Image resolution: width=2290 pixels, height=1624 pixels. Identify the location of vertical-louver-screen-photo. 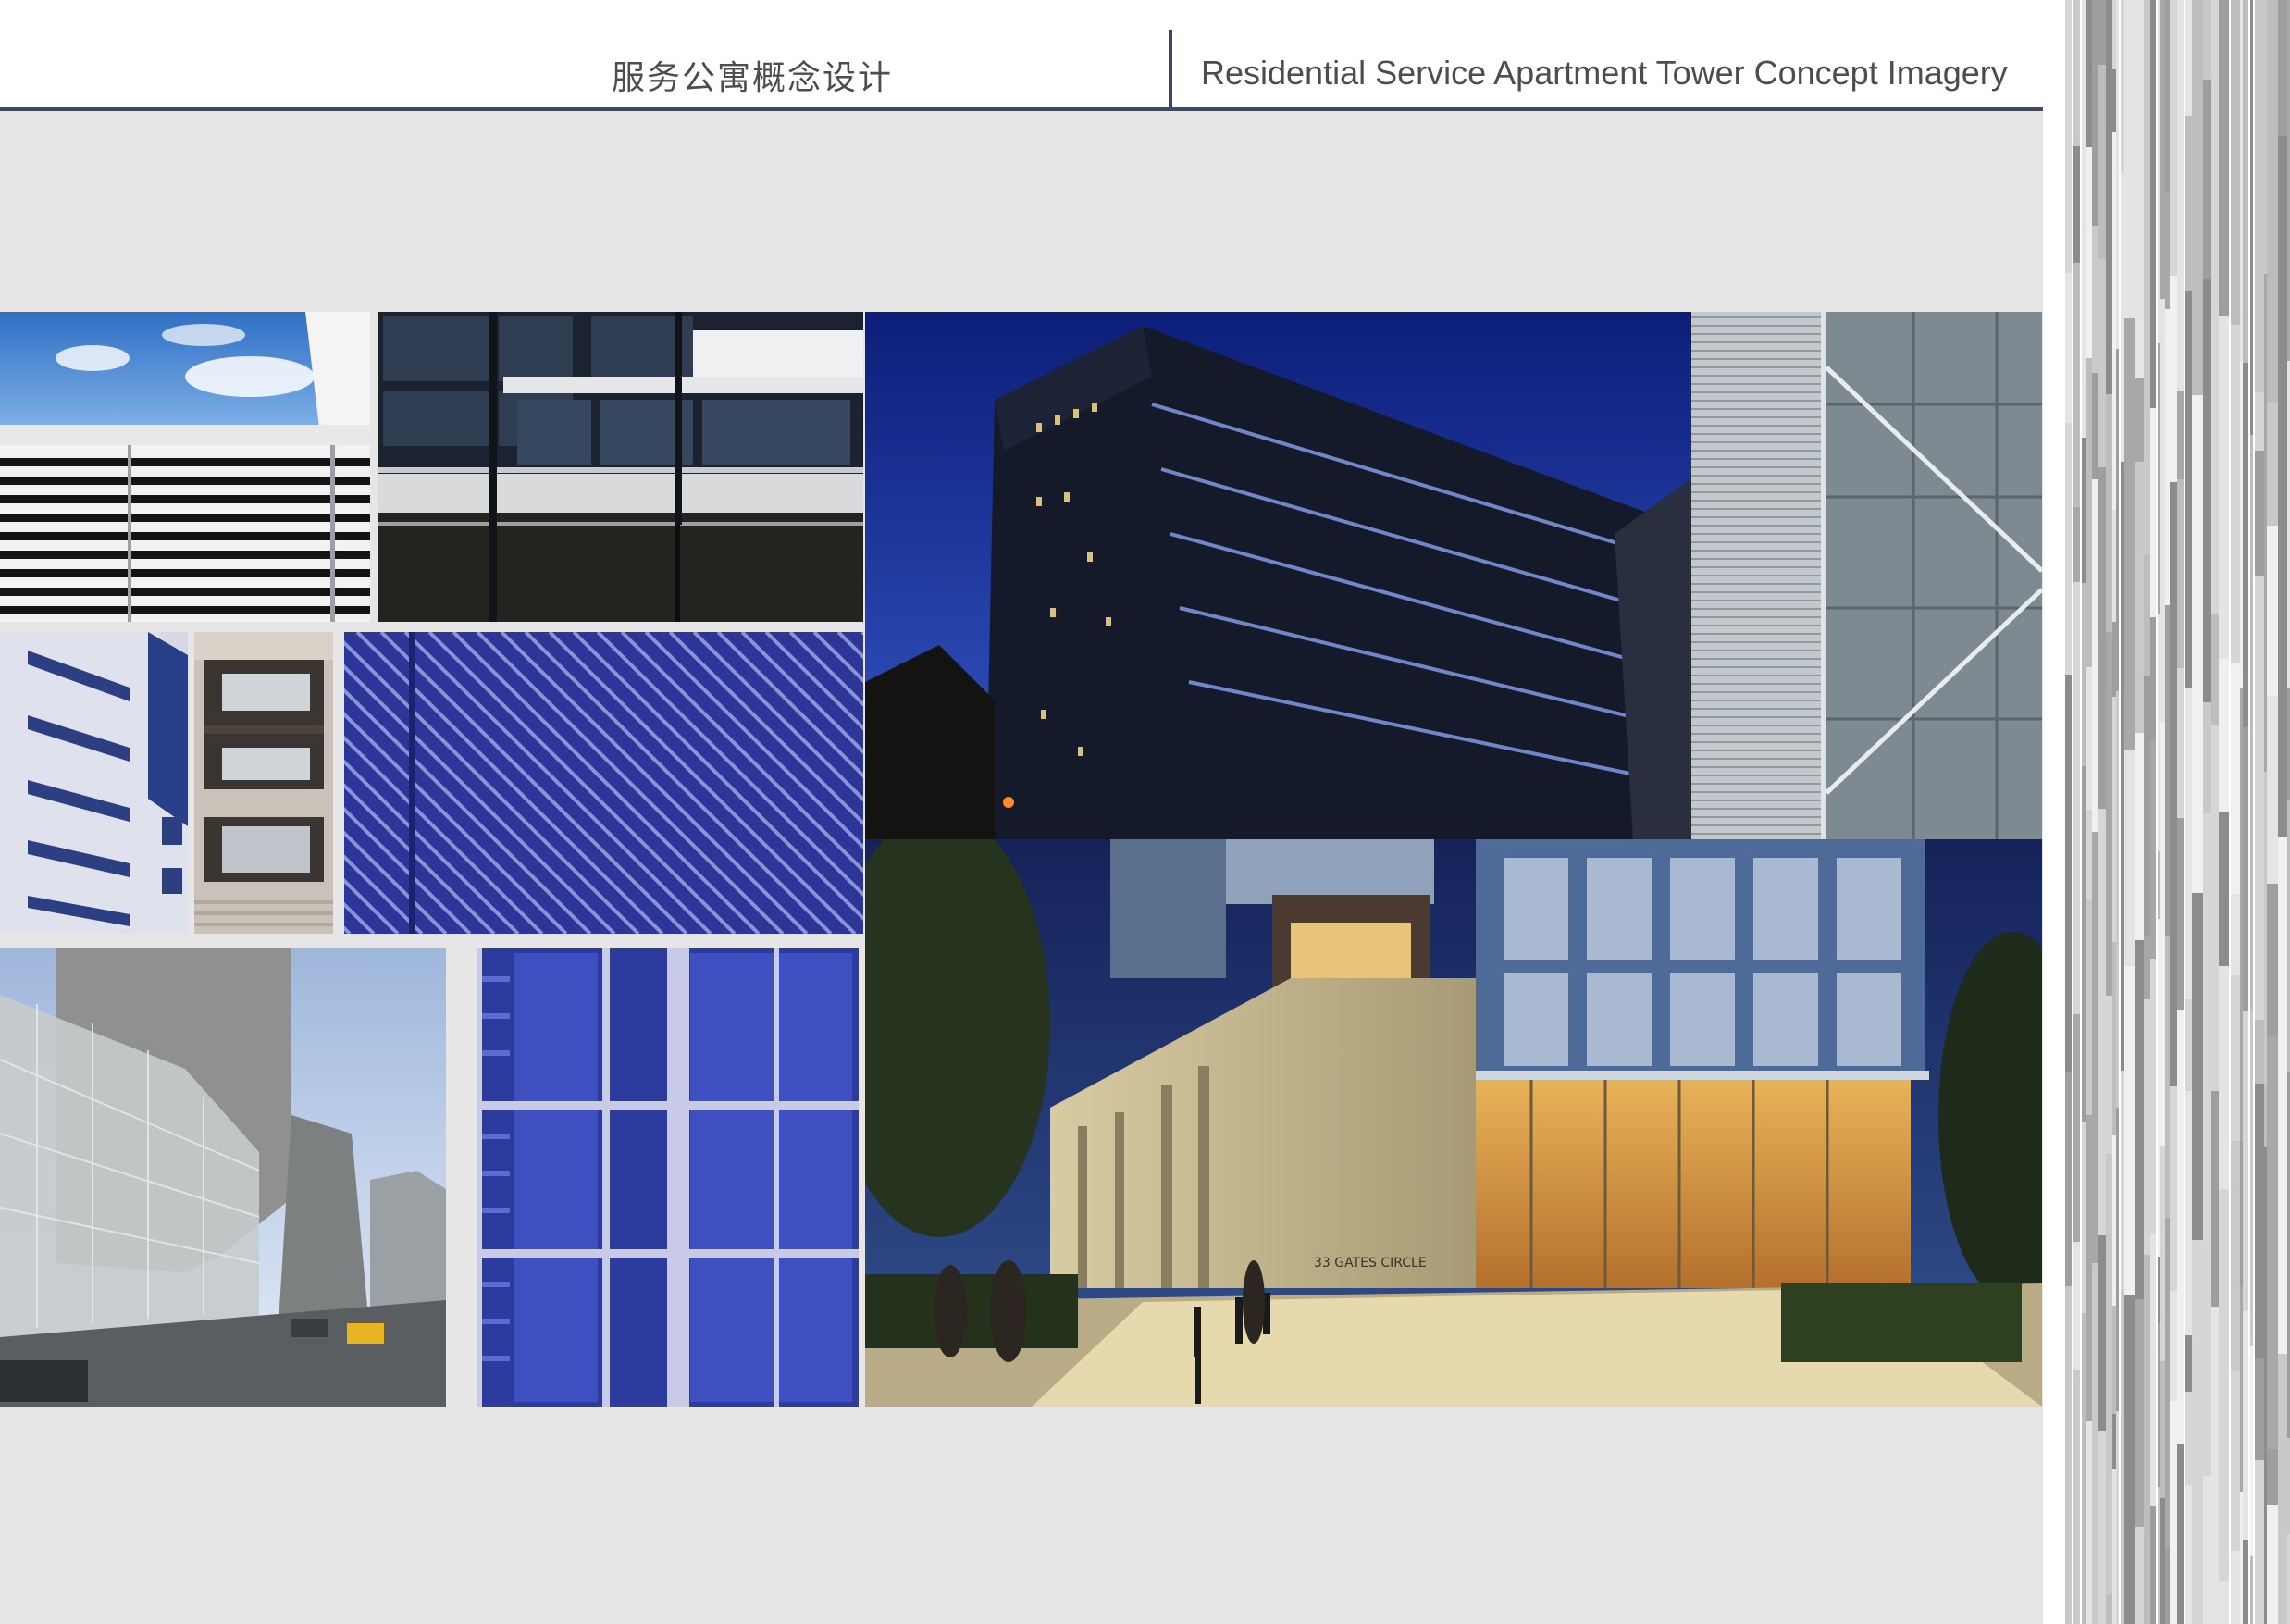
(1866, 575).